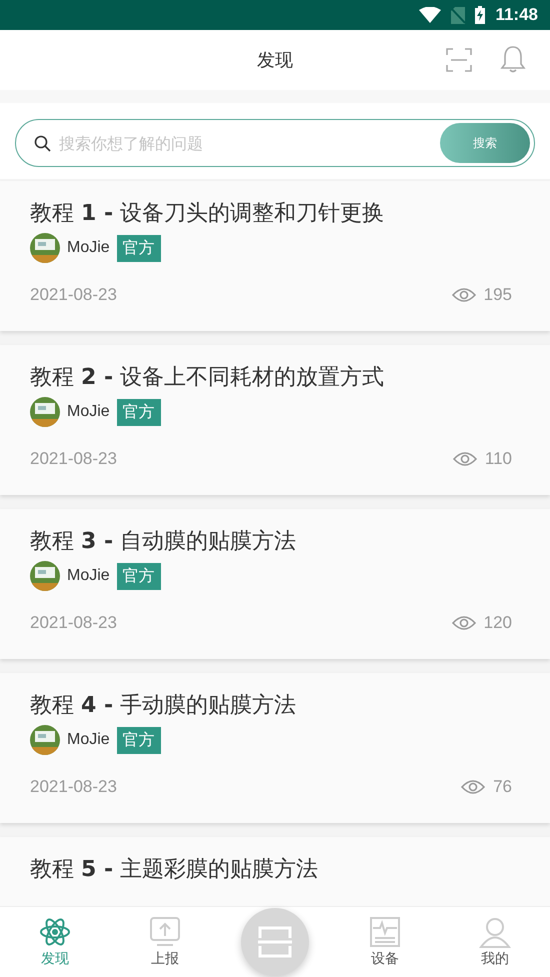  Describe the element at coordinates (498, 459) in the screenshot. I see `view-count: 110` at that location.